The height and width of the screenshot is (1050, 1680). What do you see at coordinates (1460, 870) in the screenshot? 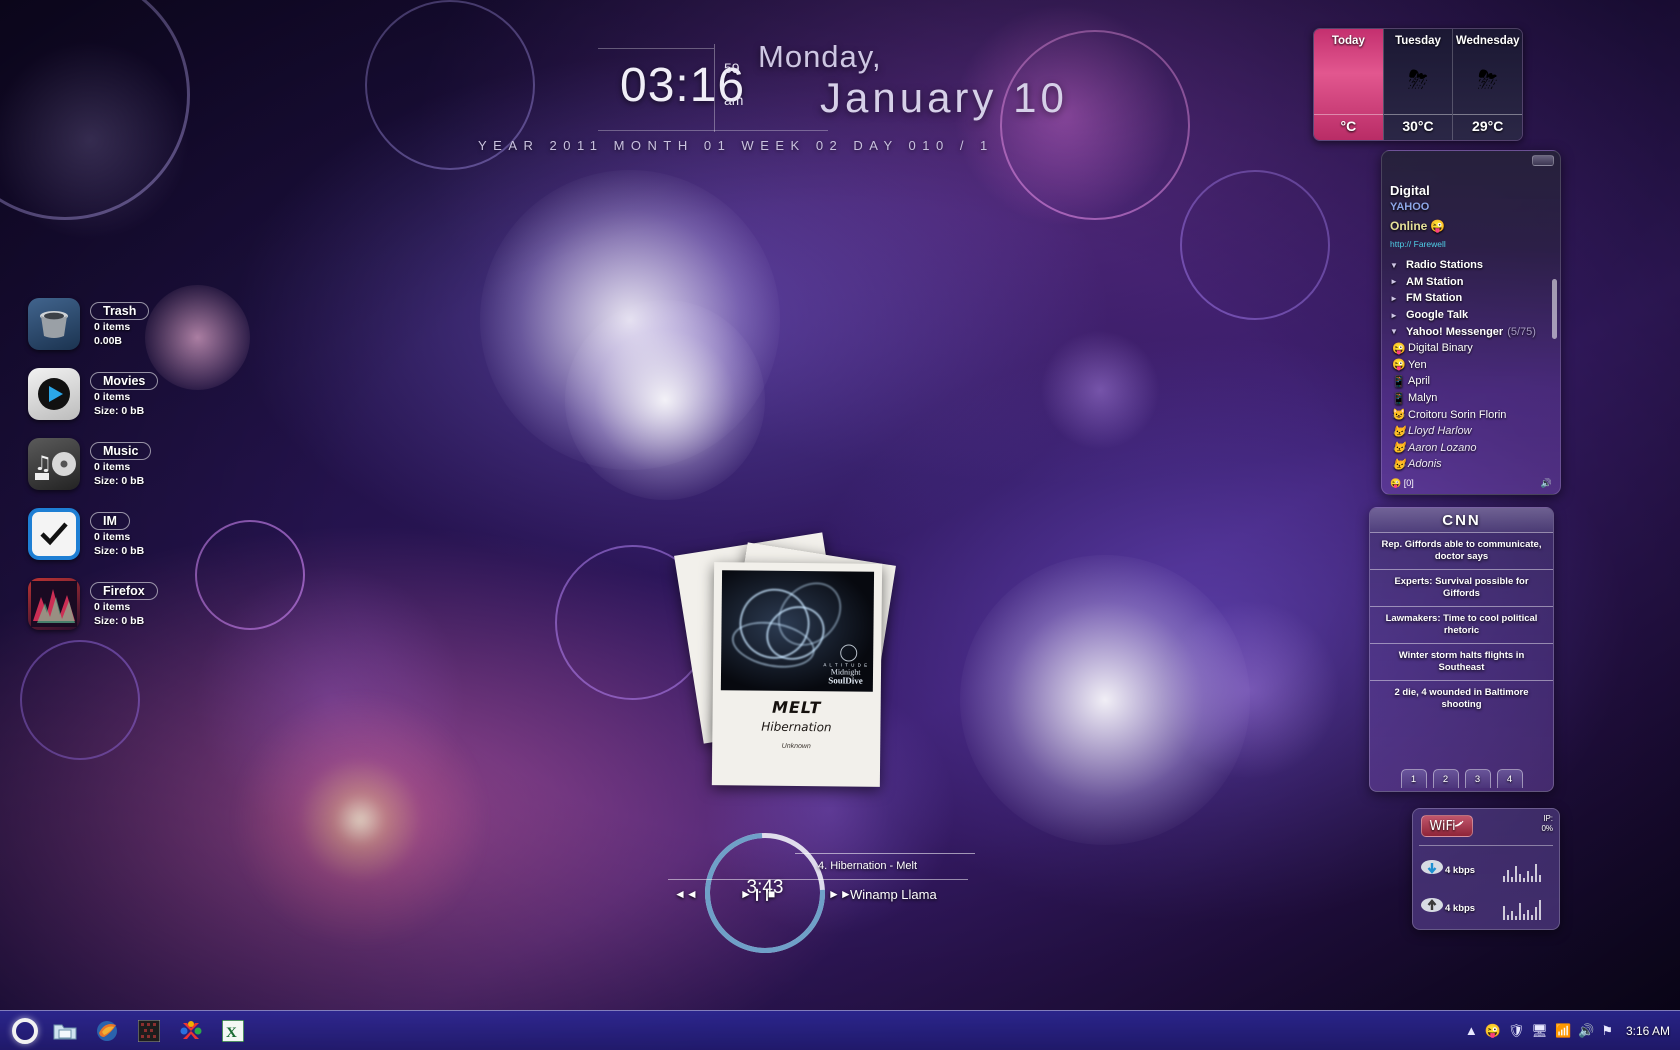
I see `download-rate: 4 kbps` at bounding box center [1460, 870].